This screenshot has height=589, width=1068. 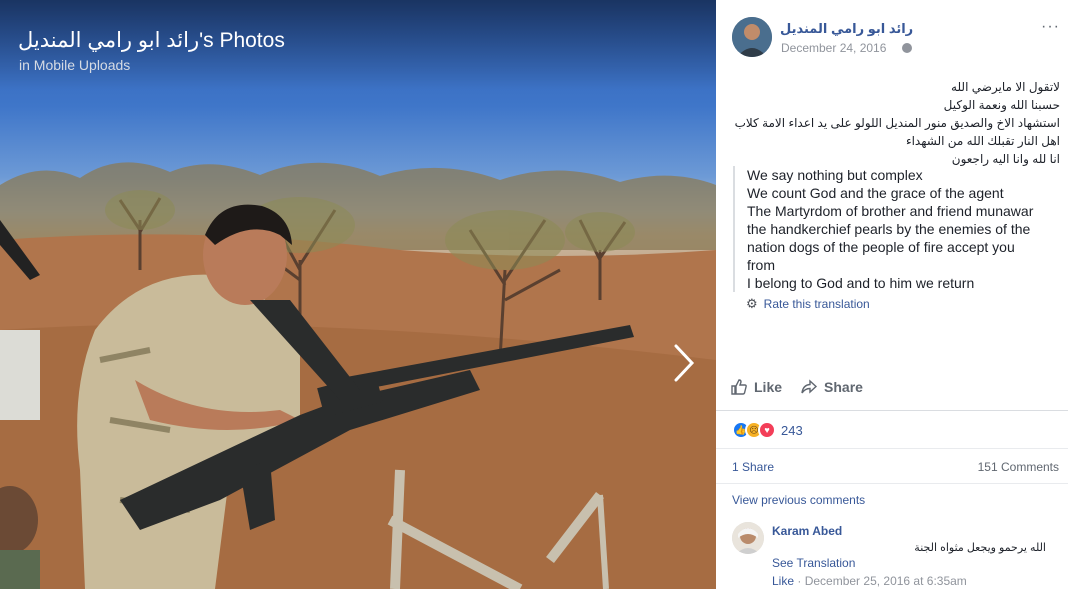 I want to click on translation-line: We count God and the grace of the agent, so click(x=875, y=193).